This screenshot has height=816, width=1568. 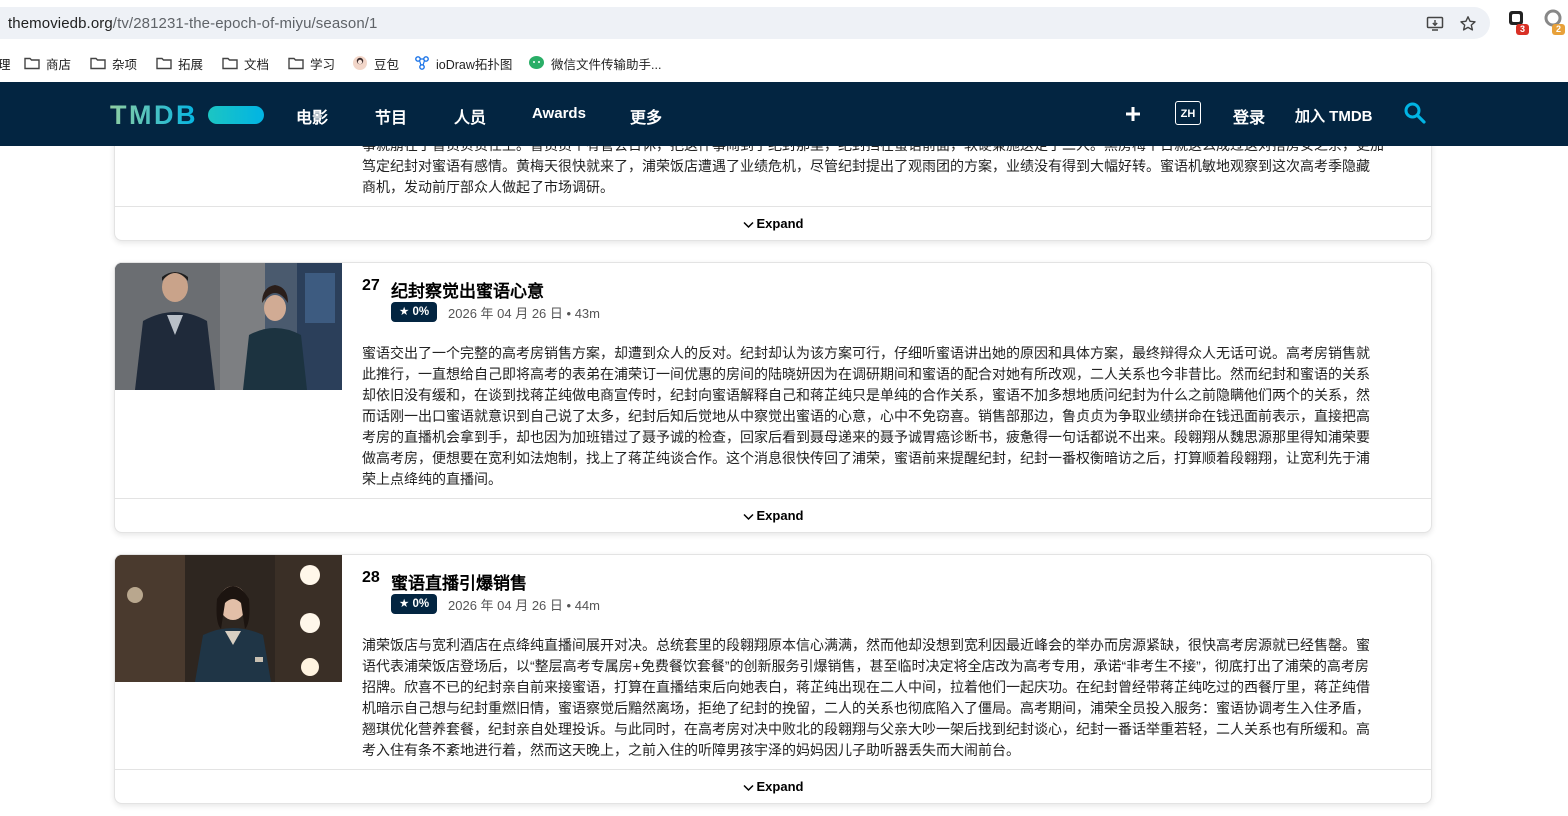 What do you see at coordinates (559, 113) in the screenshot?
I see `nav-link-awards: Awards` at bounding box center [559, 113].